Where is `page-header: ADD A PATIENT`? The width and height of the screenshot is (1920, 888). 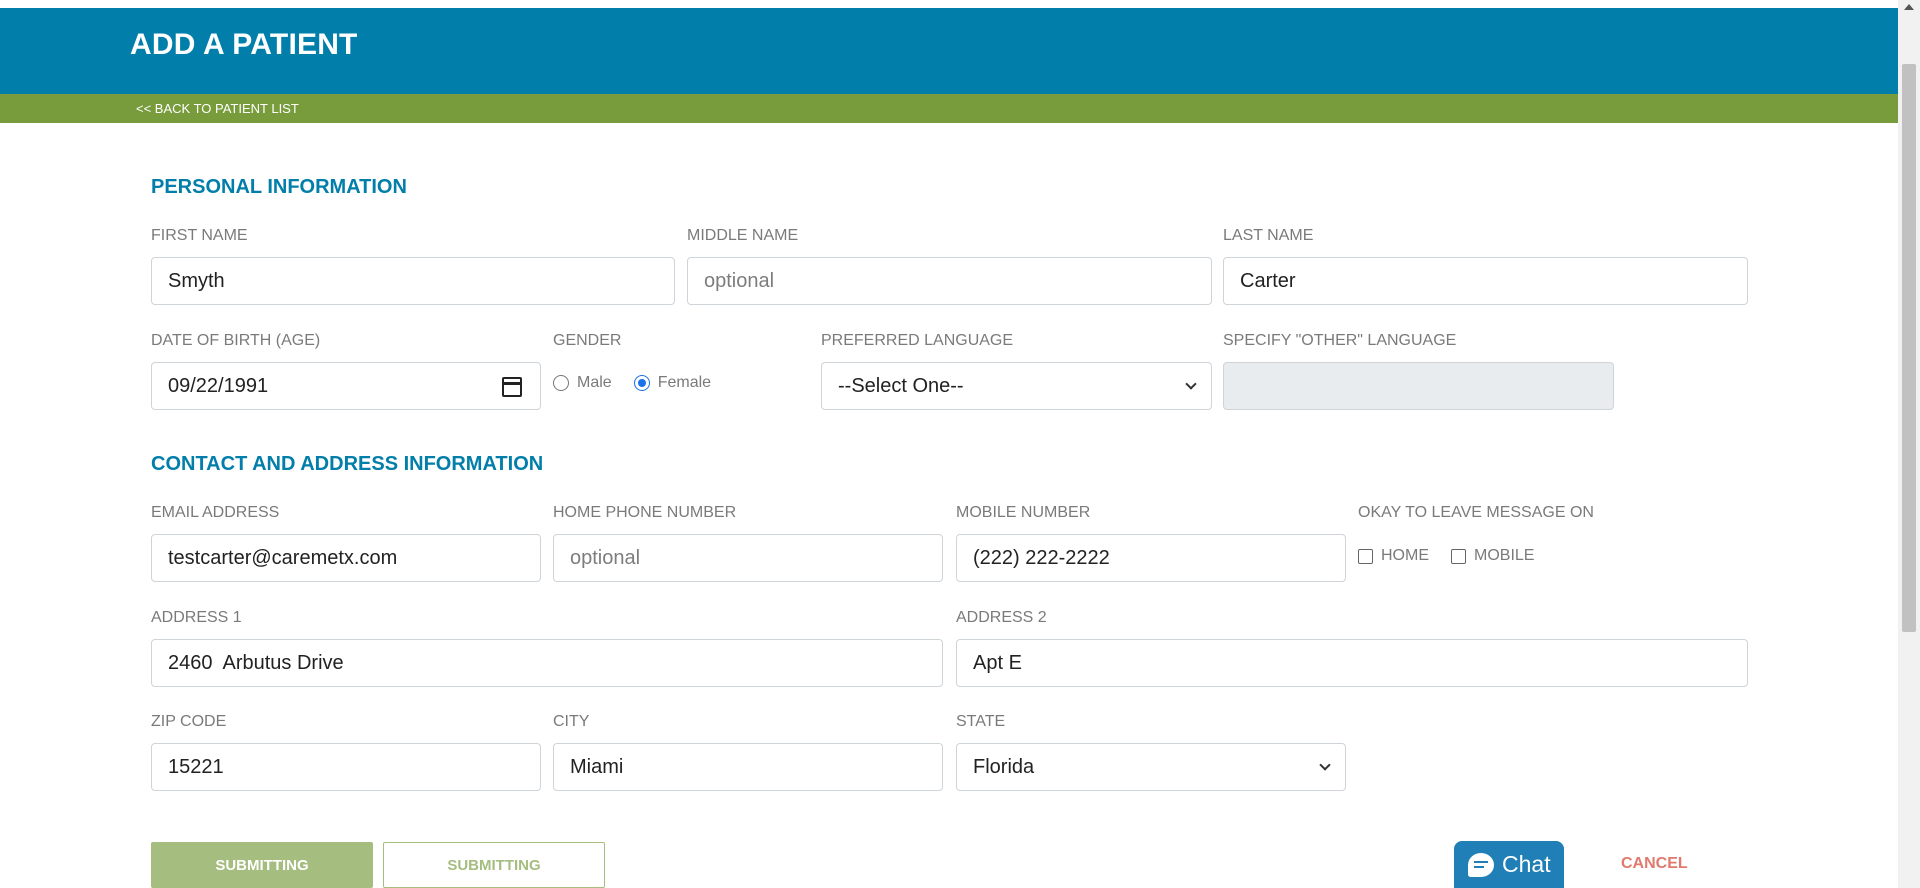 page-header: ADD A PATIENT is located at coordinates (949, 51).